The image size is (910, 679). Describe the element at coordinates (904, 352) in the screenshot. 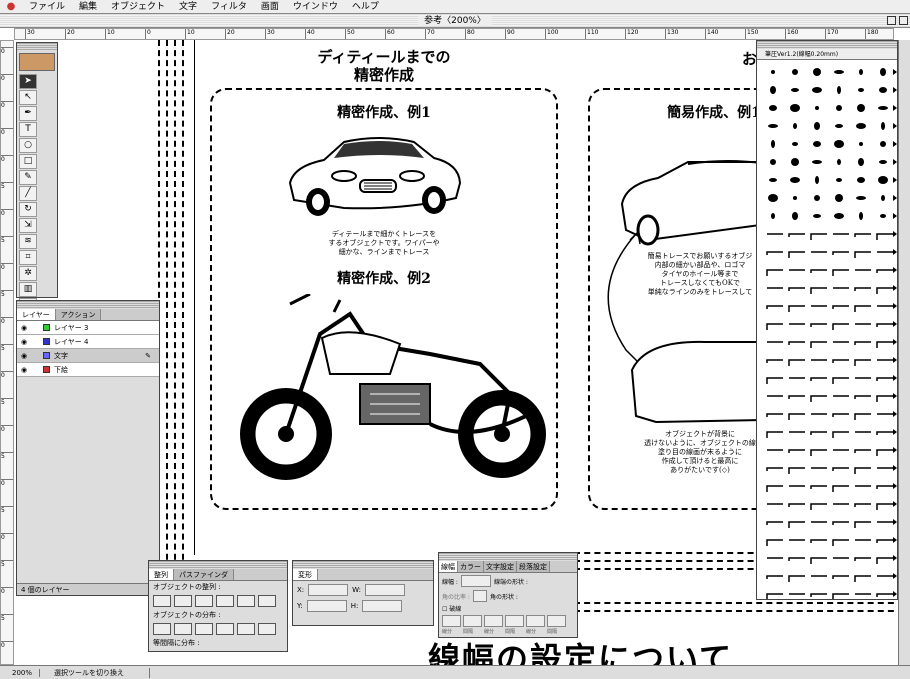

I see `vertical-scrollbar` at that location.